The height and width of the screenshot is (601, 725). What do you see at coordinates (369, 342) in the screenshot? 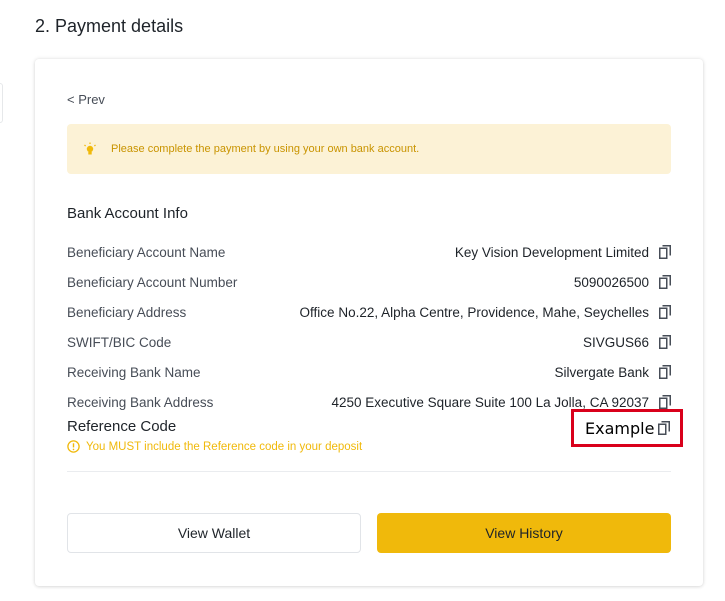
I see `bank-row-swift: SWIFT/BIC Code SIVGUS66` at bounding box center [369, 342].